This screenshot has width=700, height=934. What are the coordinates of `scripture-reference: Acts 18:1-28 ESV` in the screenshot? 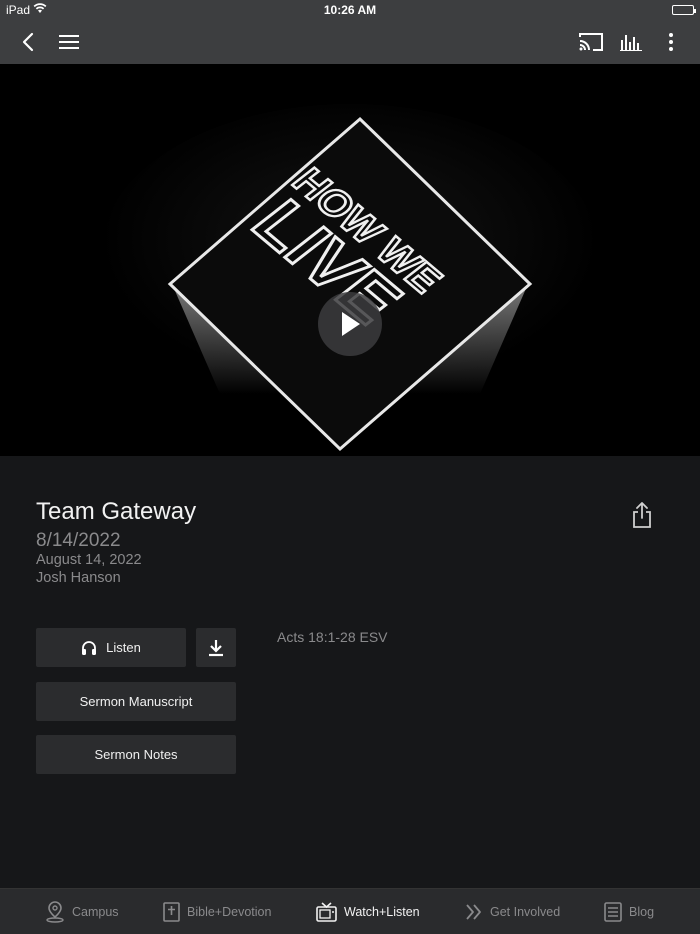 It's located at (332, 637).